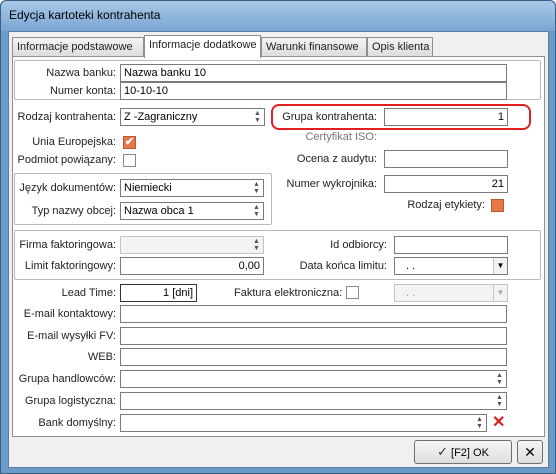  What do you see at coordinates (192, 245) in the screenshot?
I see `factoring-company-select: ▲ ▼` at bounding box center [192, 245].